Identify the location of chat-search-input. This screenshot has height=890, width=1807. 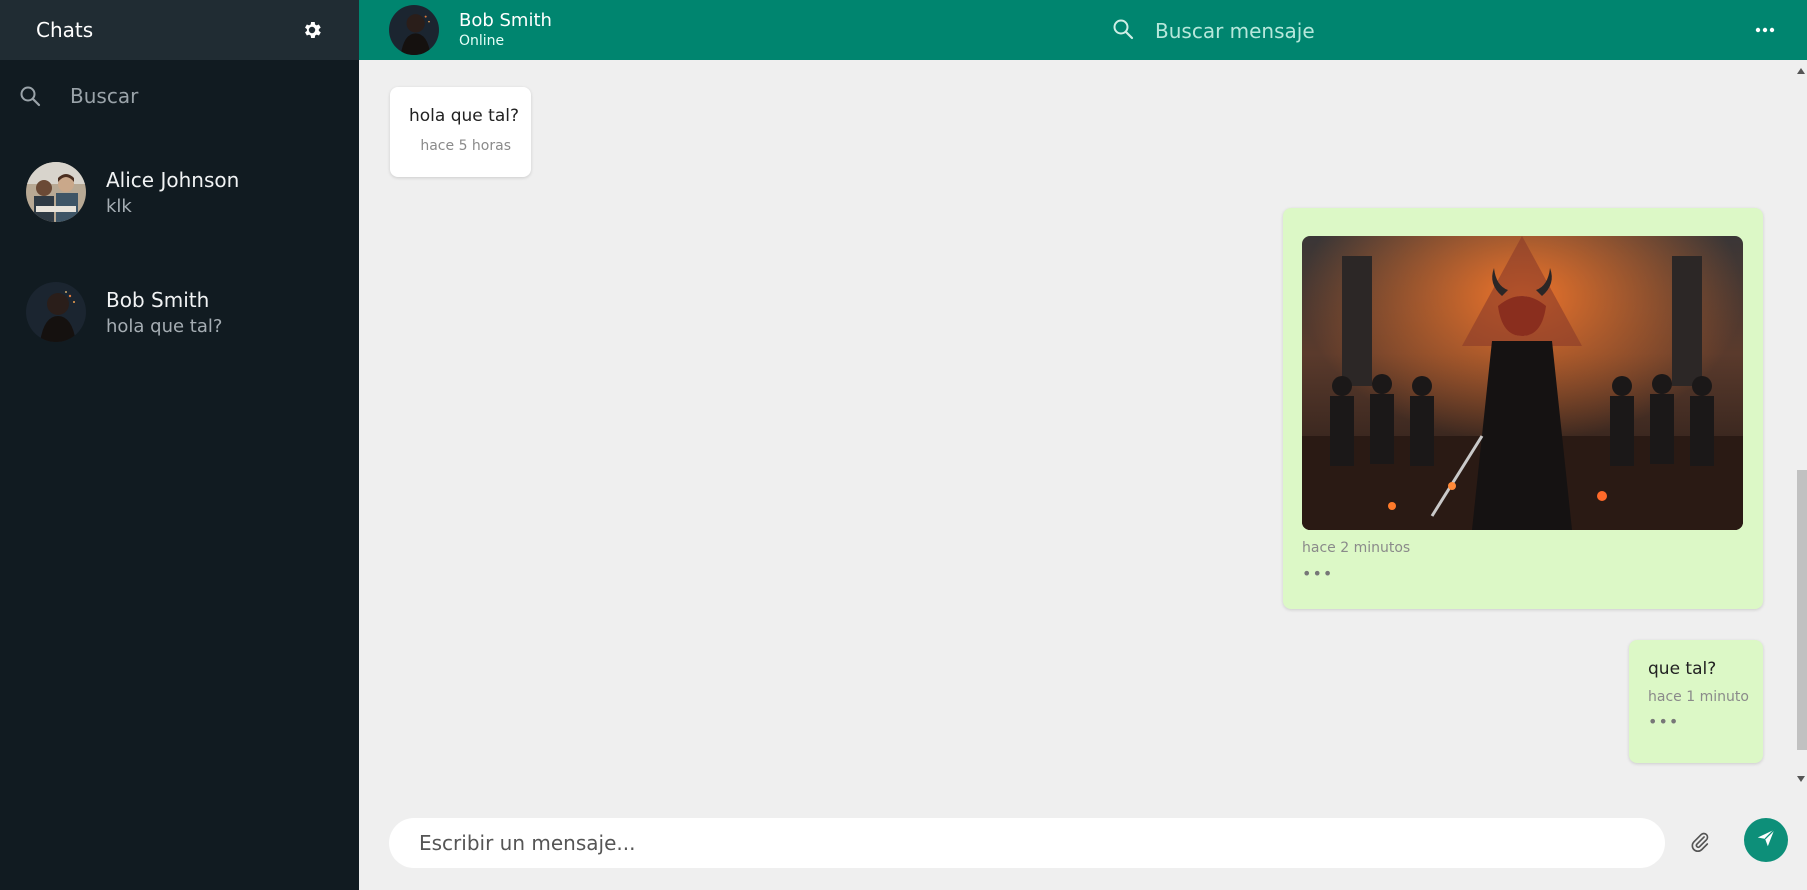
(195, 96).